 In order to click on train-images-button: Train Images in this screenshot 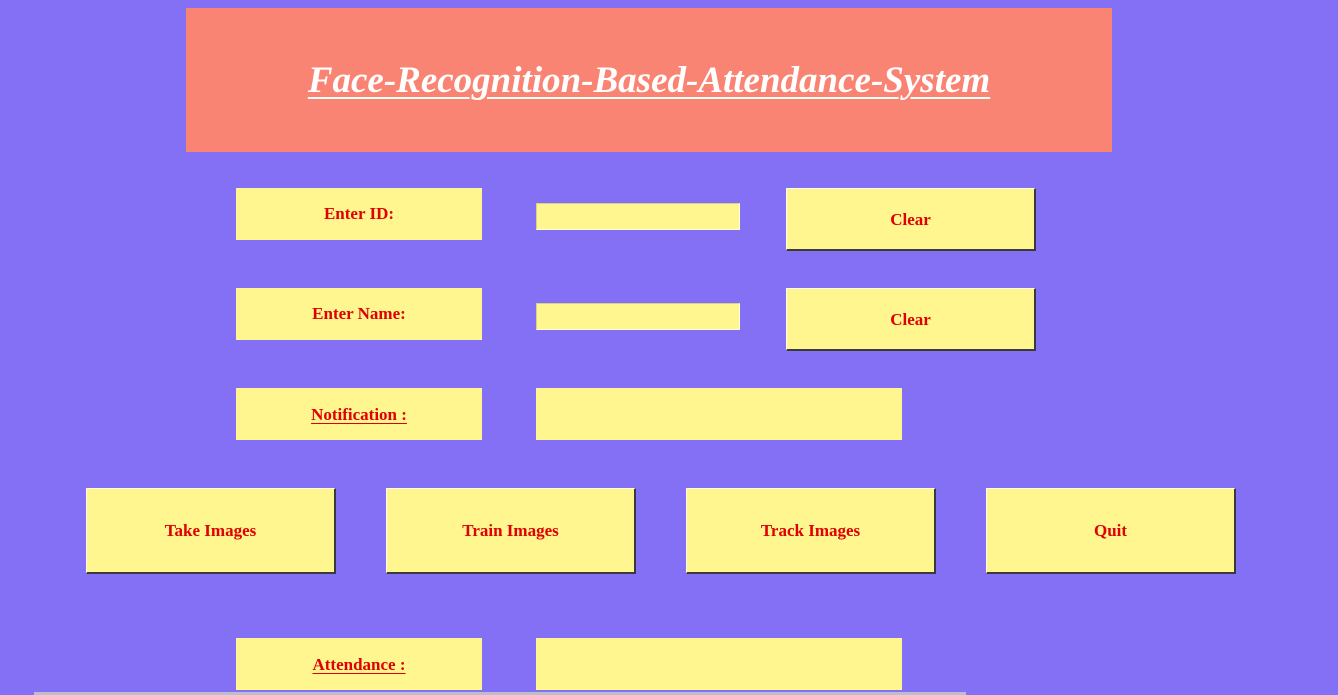, I will do `click(511, 531)`.